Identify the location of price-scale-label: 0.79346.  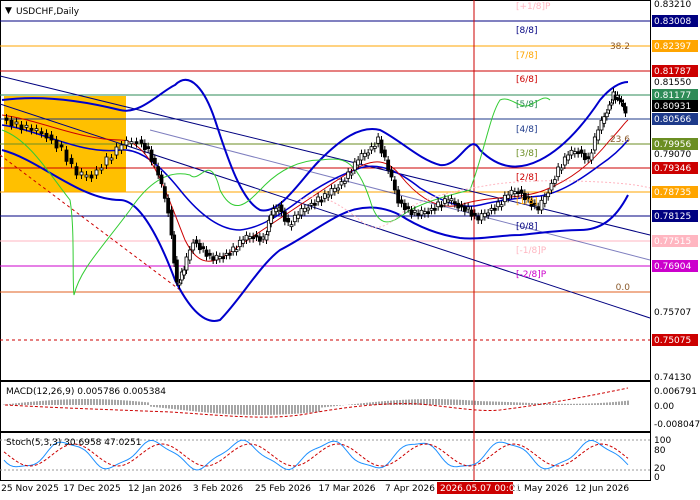
(672, 169).